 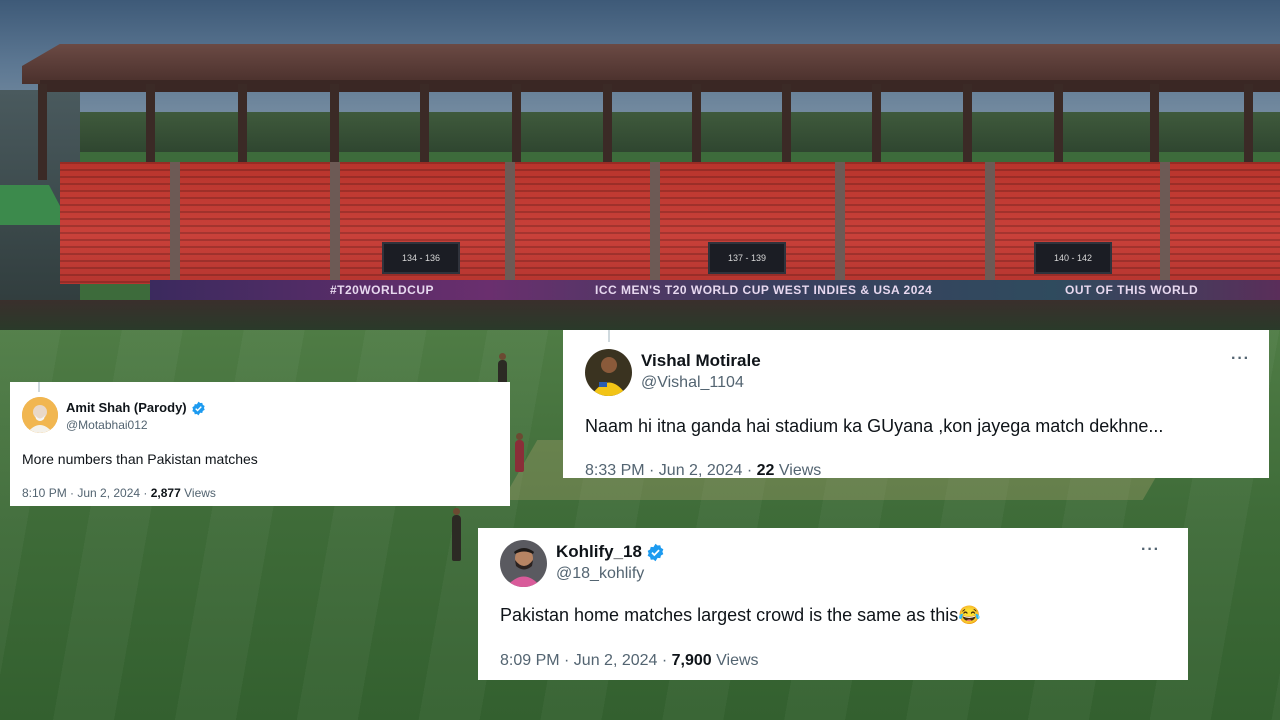 I want to click on view-count: 2,877, so click(x=165, y=493).